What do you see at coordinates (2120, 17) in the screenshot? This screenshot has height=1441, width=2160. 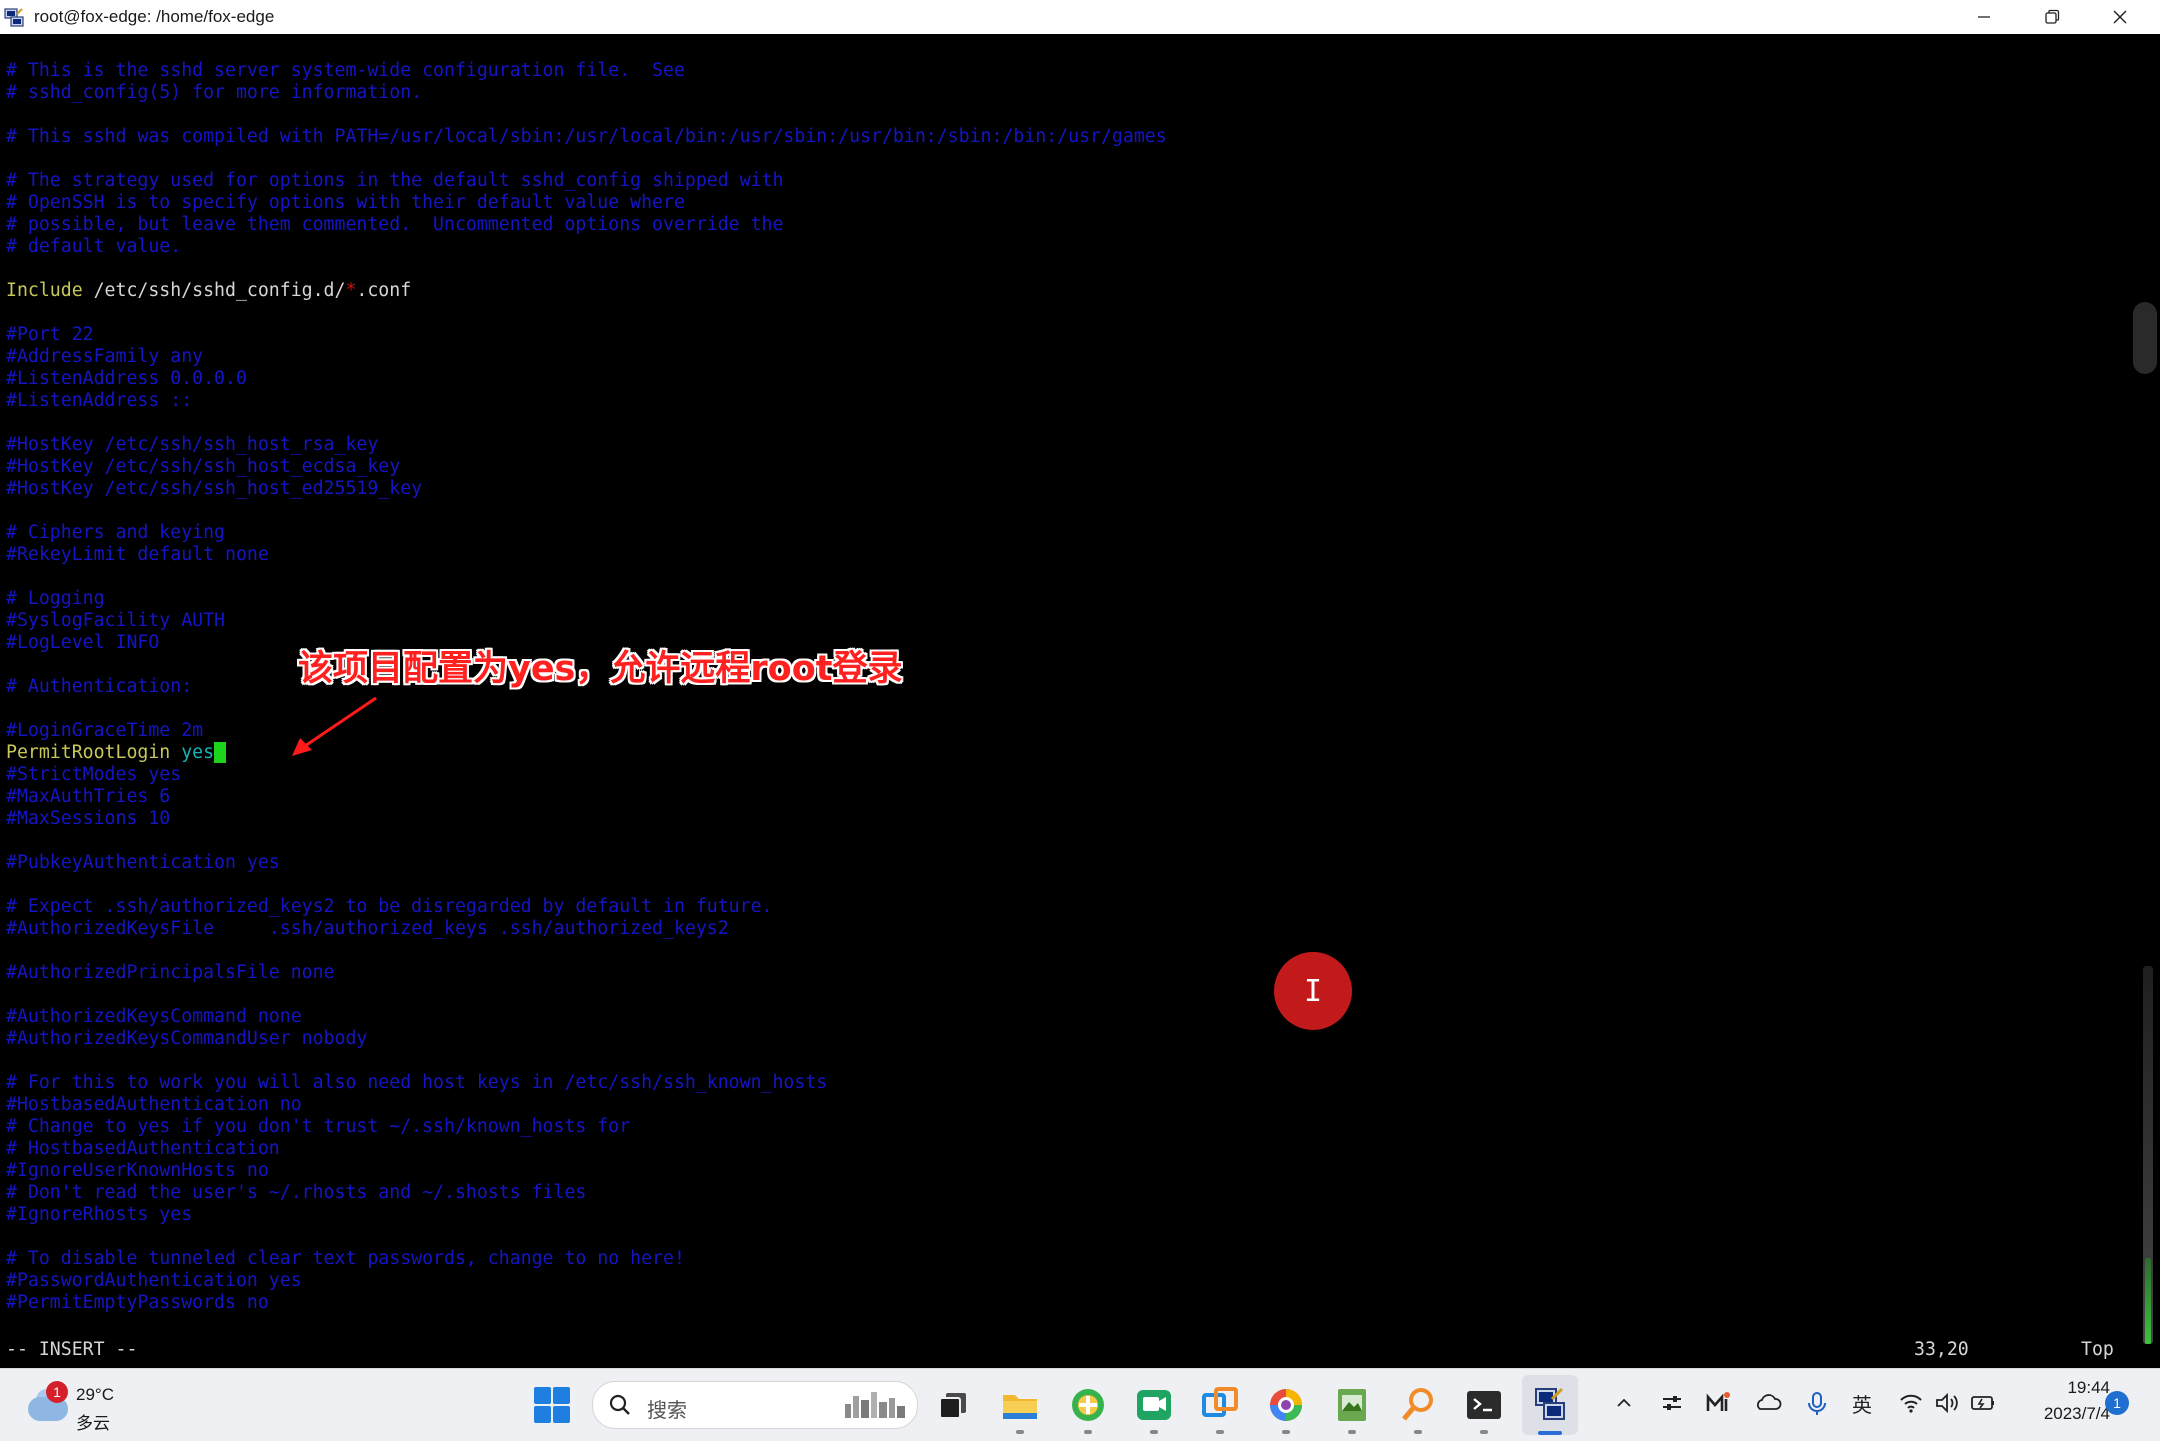 I see `close-button` at bounding box center [2120, 17].